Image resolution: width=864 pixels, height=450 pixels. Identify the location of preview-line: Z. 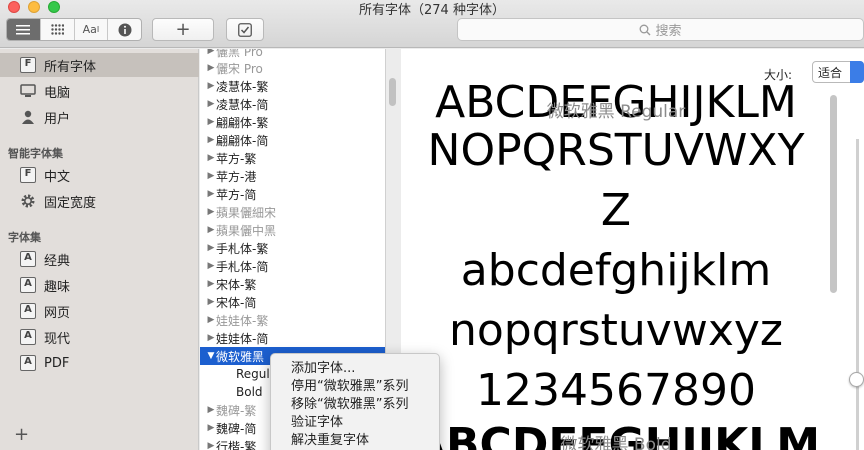
(616, 210).